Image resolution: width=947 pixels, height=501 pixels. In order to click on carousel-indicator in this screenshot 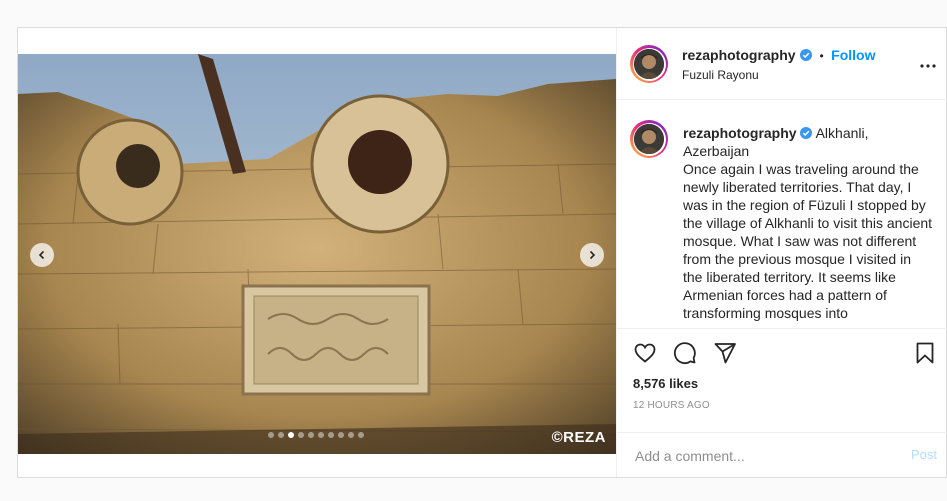, I will do `click(316, 435)`.